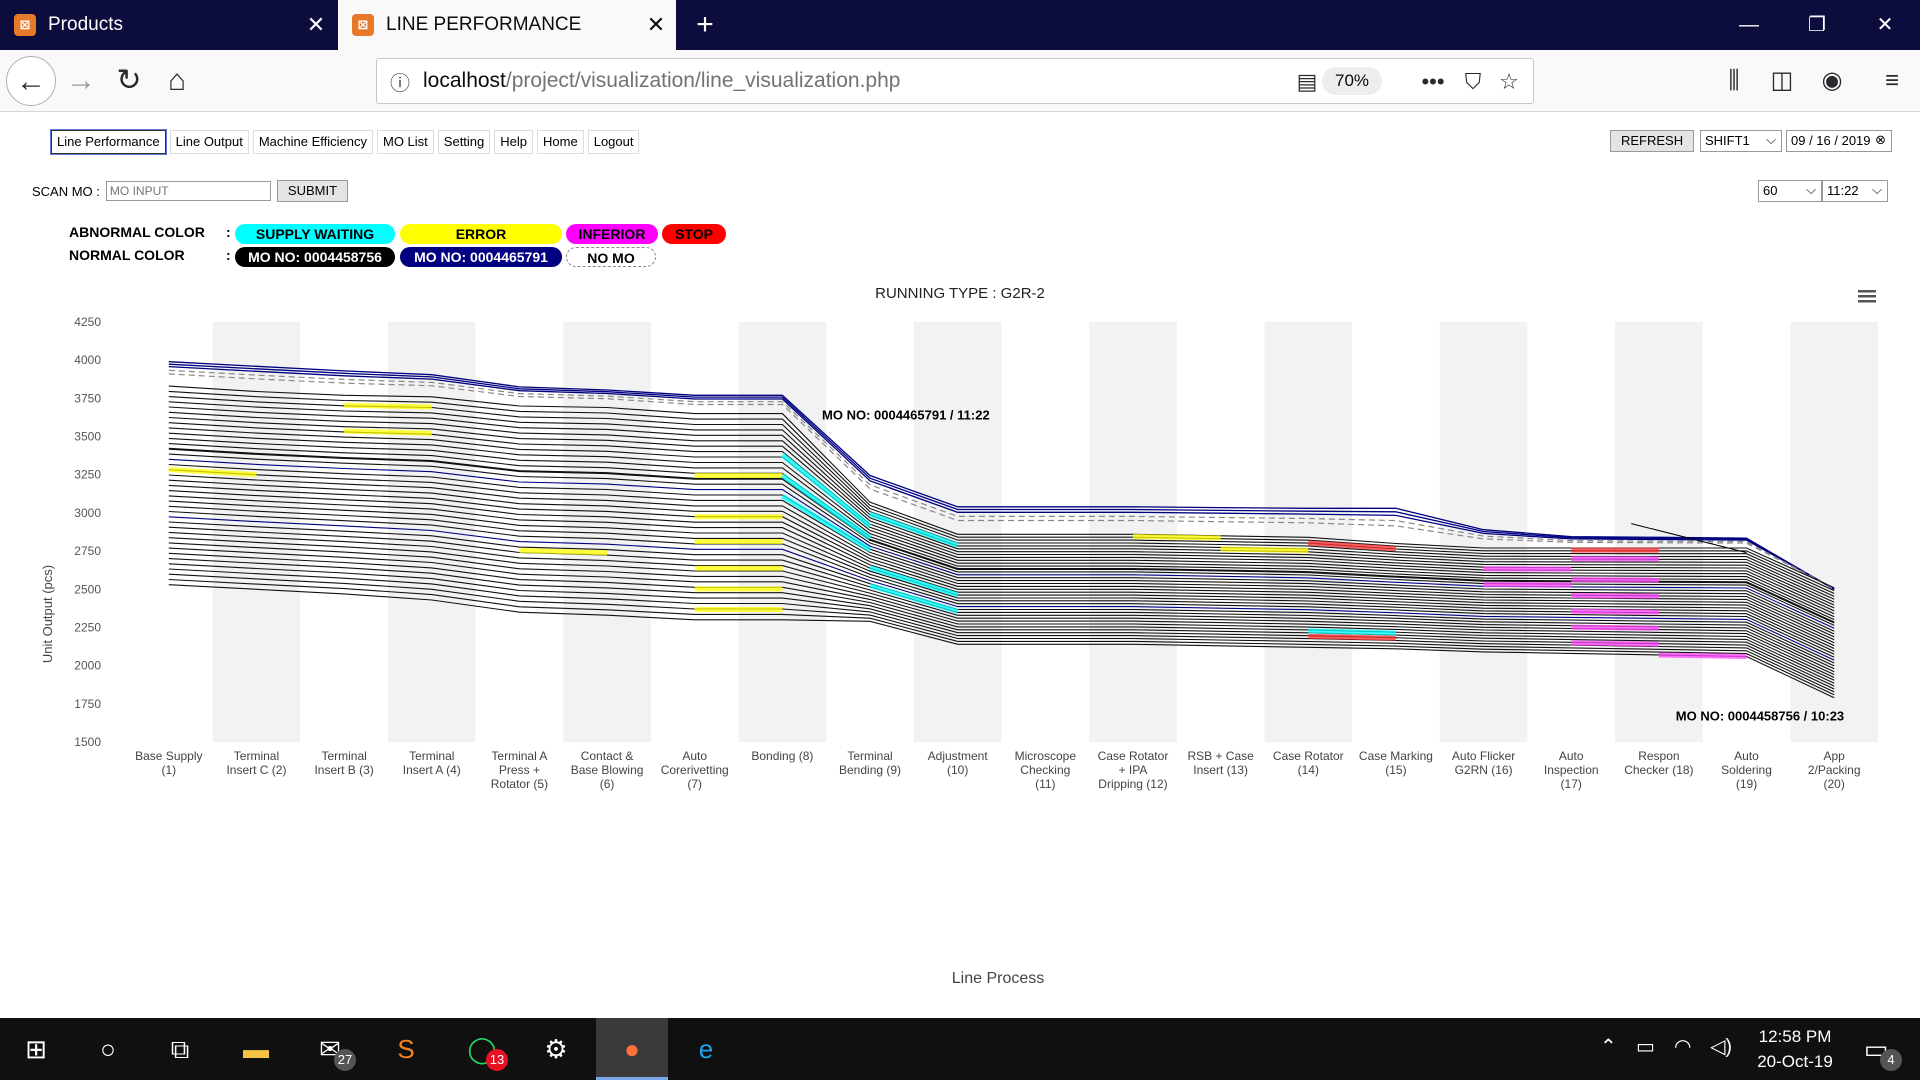 The height and width of the screenshot is (1080, 1920). Describe the element at coordinates (47, 614) in the screenshot. I see `y-axis-title: Unit Output (pcs)` at that location.